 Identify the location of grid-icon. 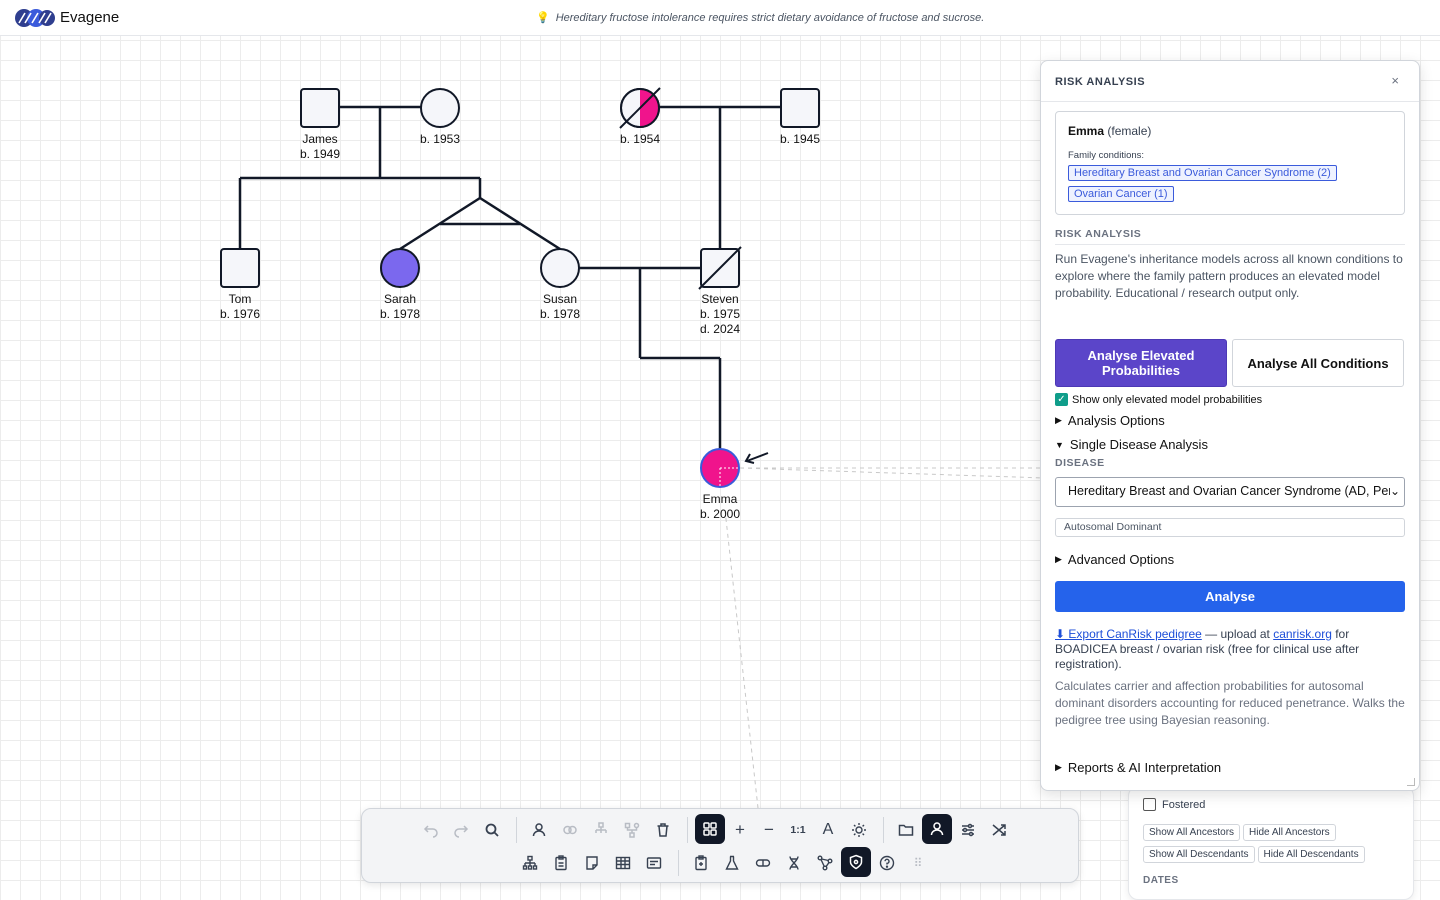
(710, 829).